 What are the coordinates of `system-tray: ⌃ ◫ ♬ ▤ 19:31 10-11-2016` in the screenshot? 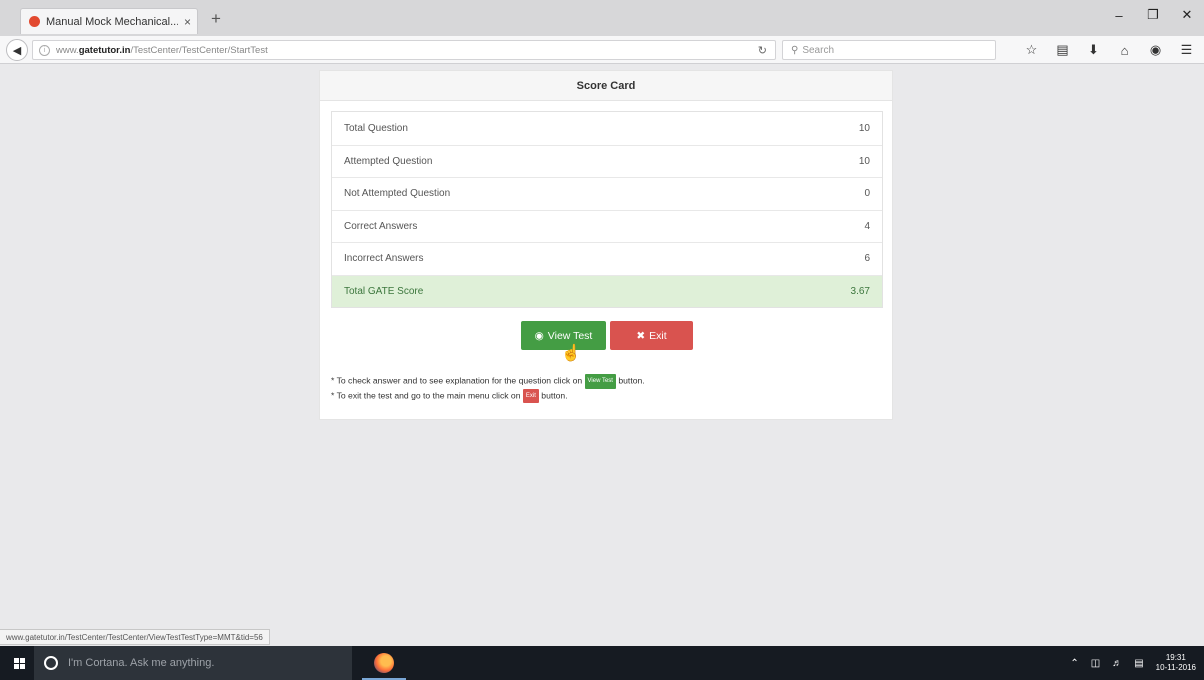 It's located at (1137, 663).